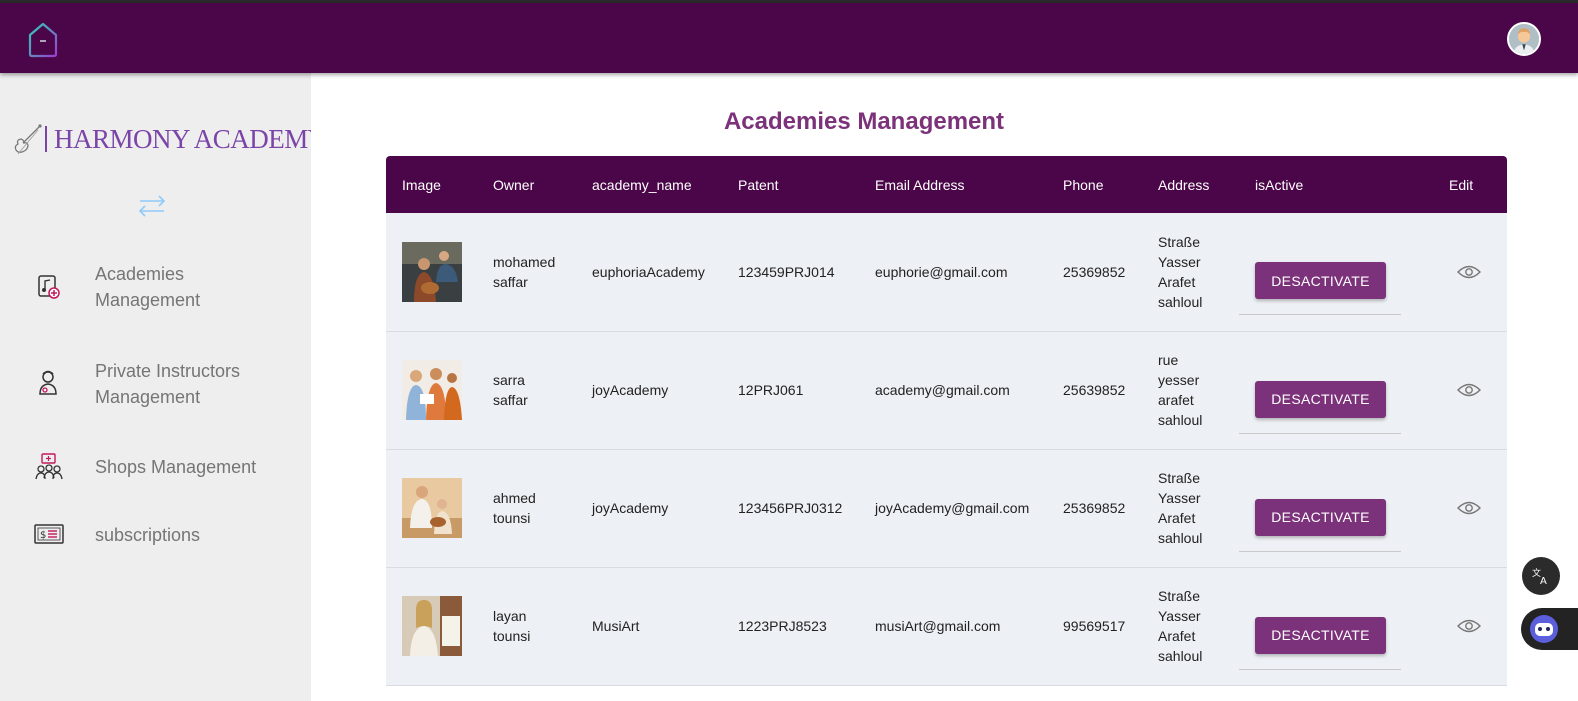  I want to click on owner-cell: layan tounsi, so click(512, 626).